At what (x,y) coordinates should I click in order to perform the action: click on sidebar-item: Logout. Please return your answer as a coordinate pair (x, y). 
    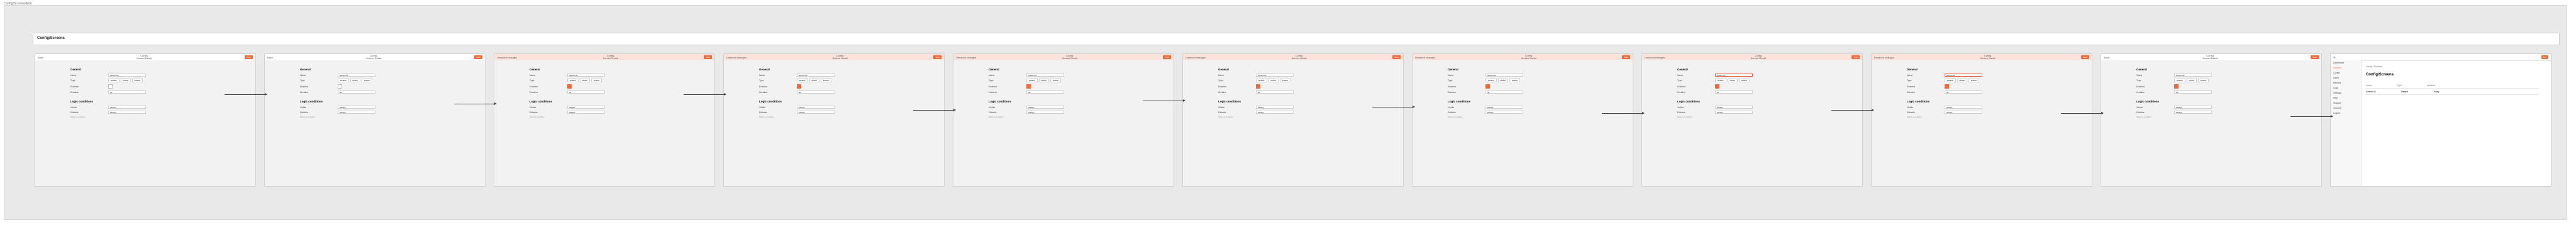
    Looking at the image, I should click on (2346, 113).